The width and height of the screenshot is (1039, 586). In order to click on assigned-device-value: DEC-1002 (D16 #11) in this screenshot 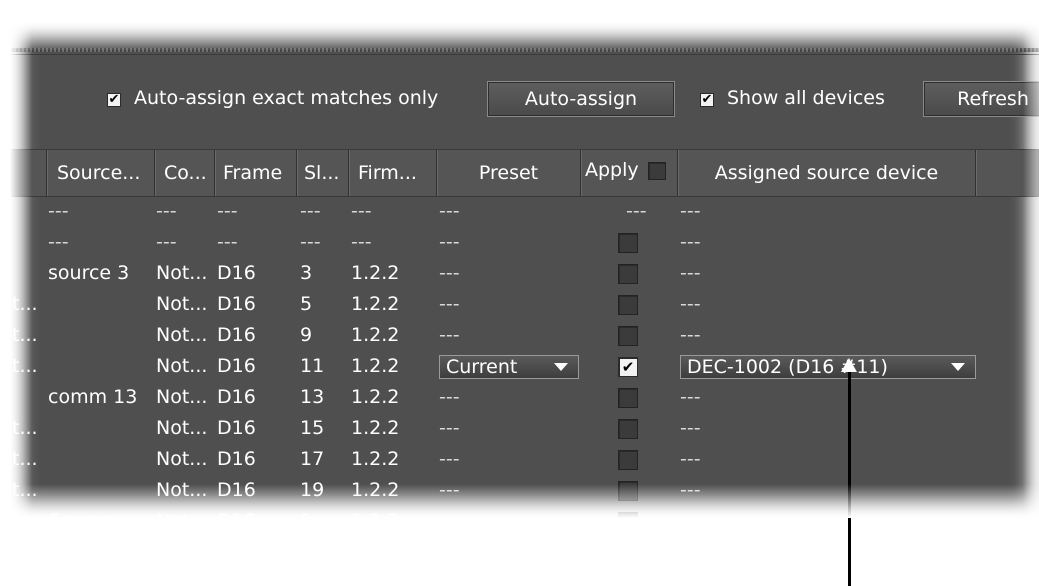, I will do `click(787, 367)`.